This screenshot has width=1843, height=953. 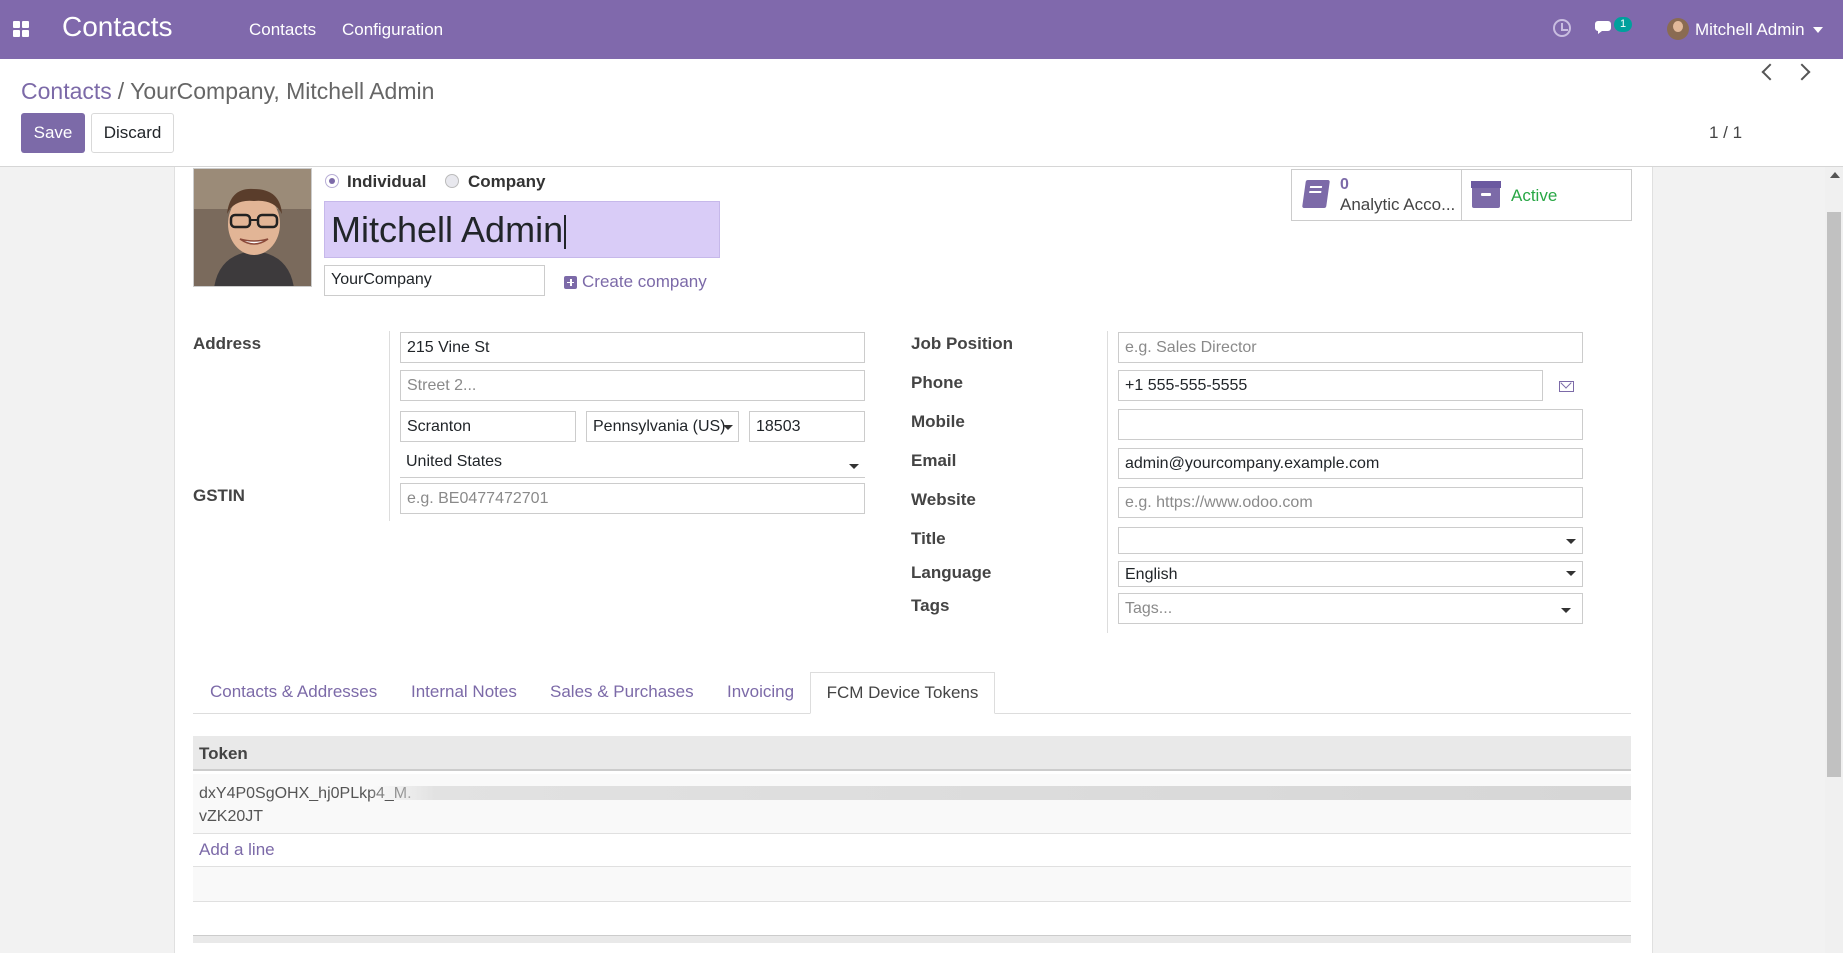 I want to click on parent-company-input: YourCompany, so click(x=434, y=280).